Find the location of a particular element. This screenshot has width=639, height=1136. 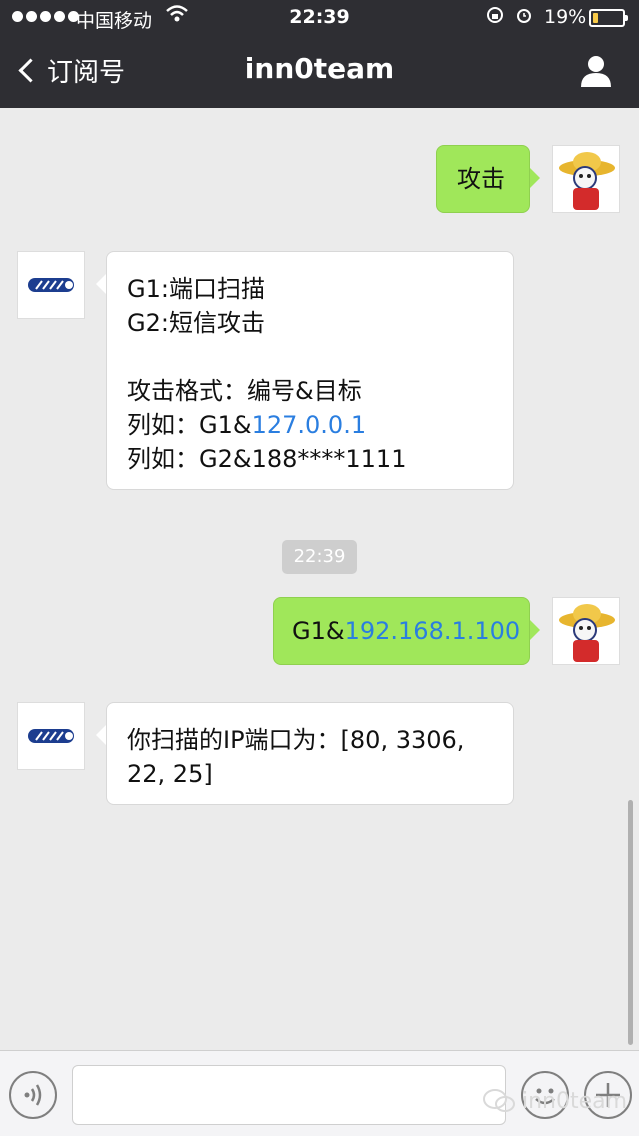

watermark: inn0team is located at coordinates (554, 1101).